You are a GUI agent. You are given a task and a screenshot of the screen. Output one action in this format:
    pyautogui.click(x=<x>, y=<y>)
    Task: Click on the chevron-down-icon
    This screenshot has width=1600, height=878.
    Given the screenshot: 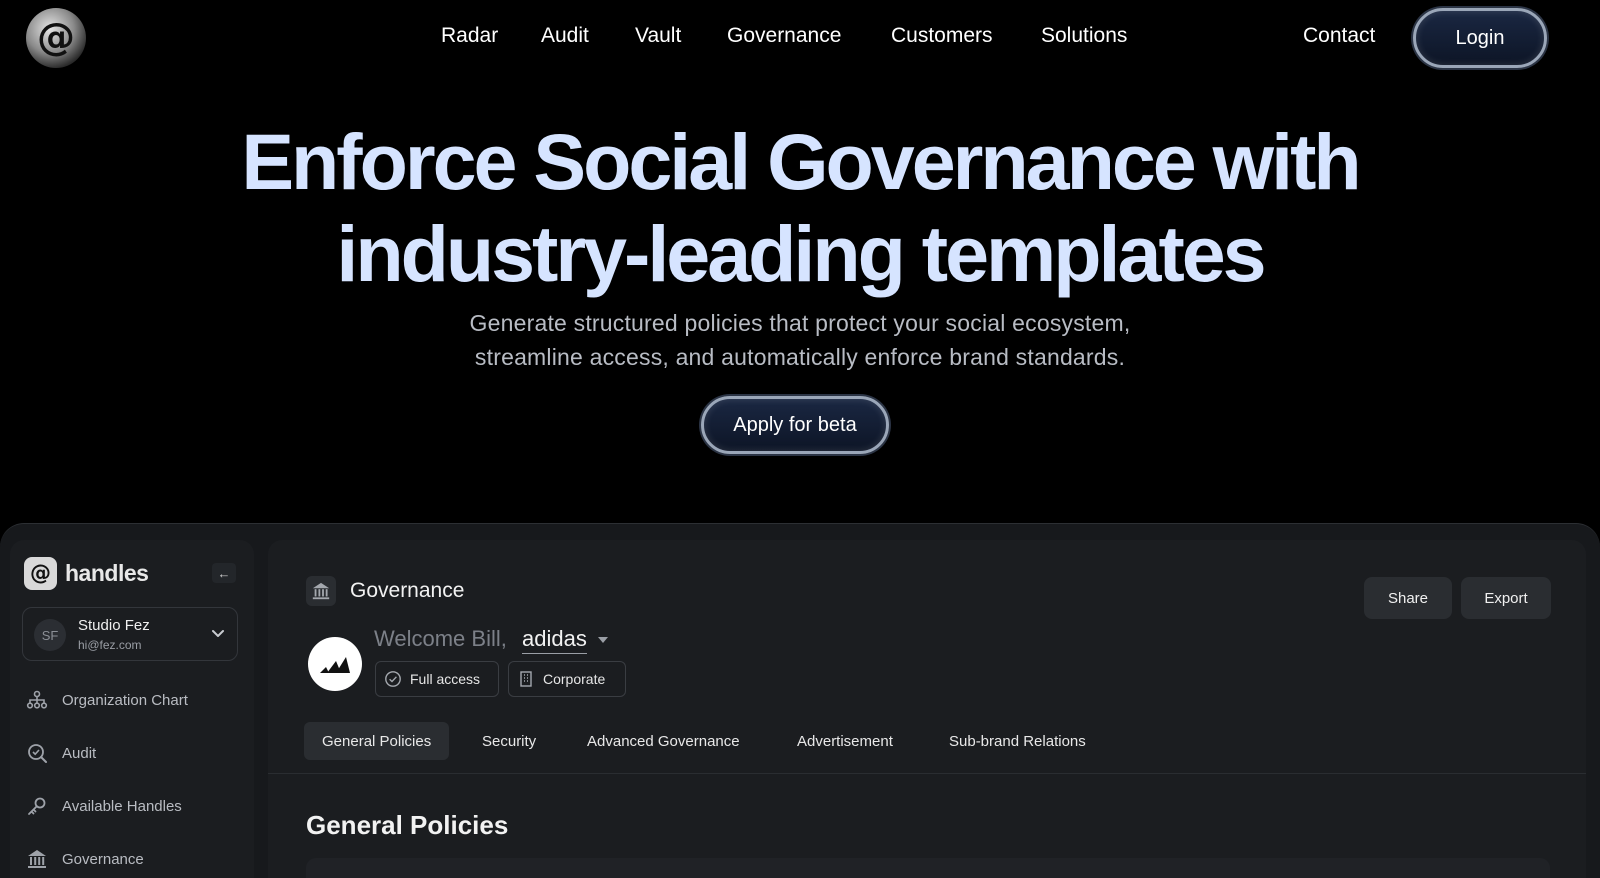 What is the action you would take?
    pyautogui.click(x=218, y=633)
    